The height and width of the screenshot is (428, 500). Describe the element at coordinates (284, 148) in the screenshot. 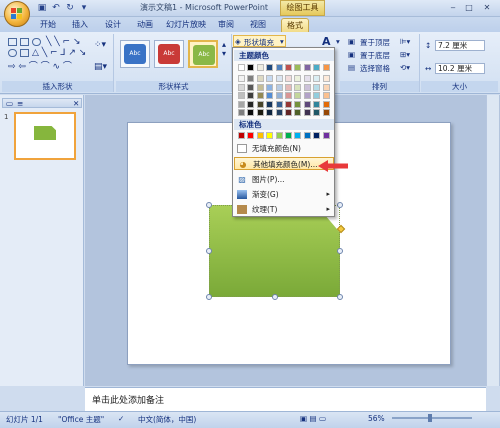

I see `menu-no-fill: 无填充颜色(N)` at that location.